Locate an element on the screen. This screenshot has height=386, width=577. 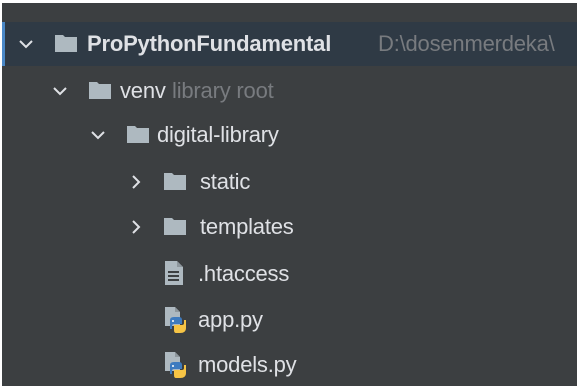
tree-item-templates: templates is located at coordinates (289, 227).